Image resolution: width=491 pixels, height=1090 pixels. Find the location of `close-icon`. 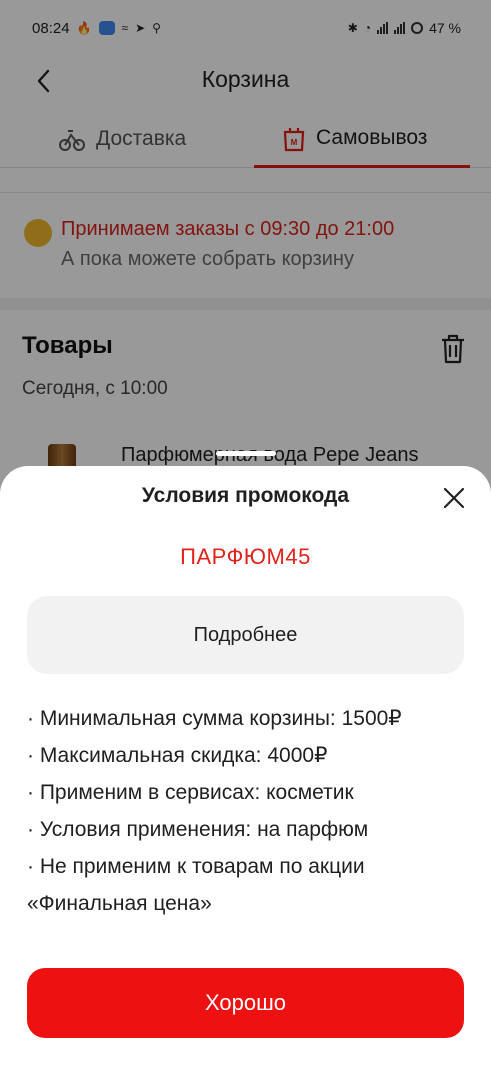

close-icon is located at coordinates (454, 498).